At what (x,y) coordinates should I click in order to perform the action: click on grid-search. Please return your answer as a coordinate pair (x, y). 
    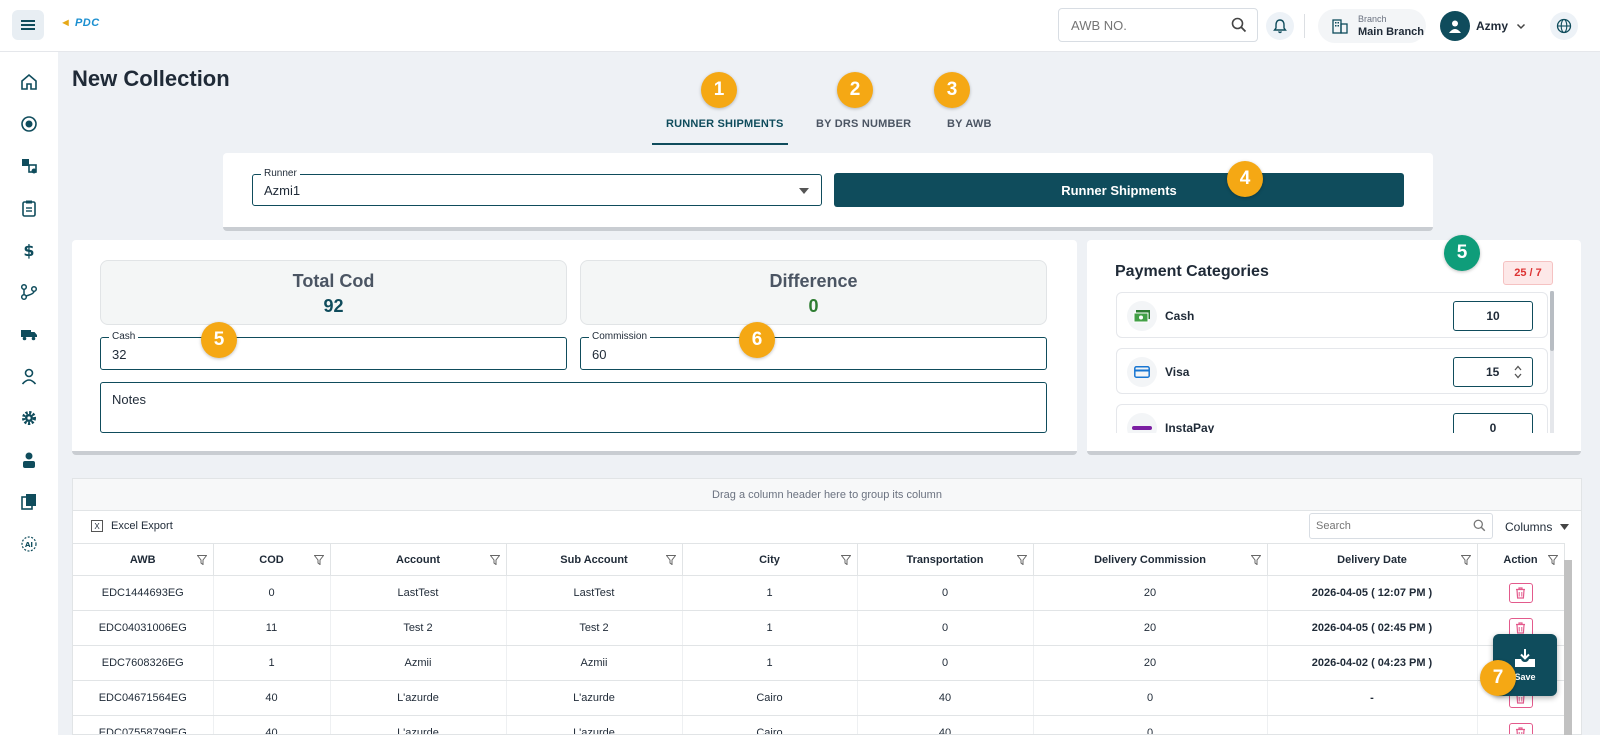
    Looking at the image, I should click on (1401, 526).